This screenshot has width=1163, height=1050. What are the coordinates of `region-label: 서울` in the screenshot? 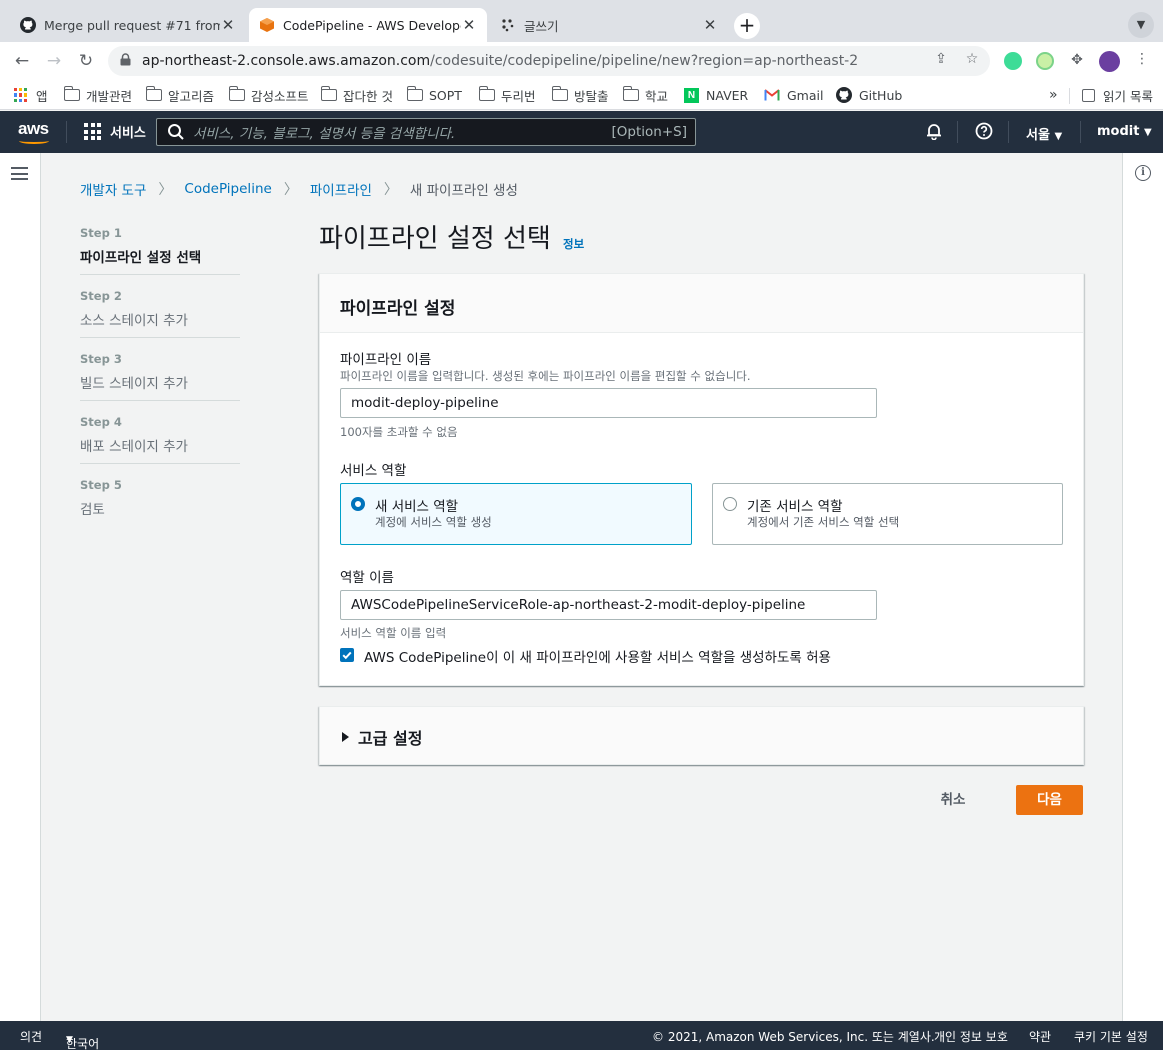 It's located at (1038, 135).